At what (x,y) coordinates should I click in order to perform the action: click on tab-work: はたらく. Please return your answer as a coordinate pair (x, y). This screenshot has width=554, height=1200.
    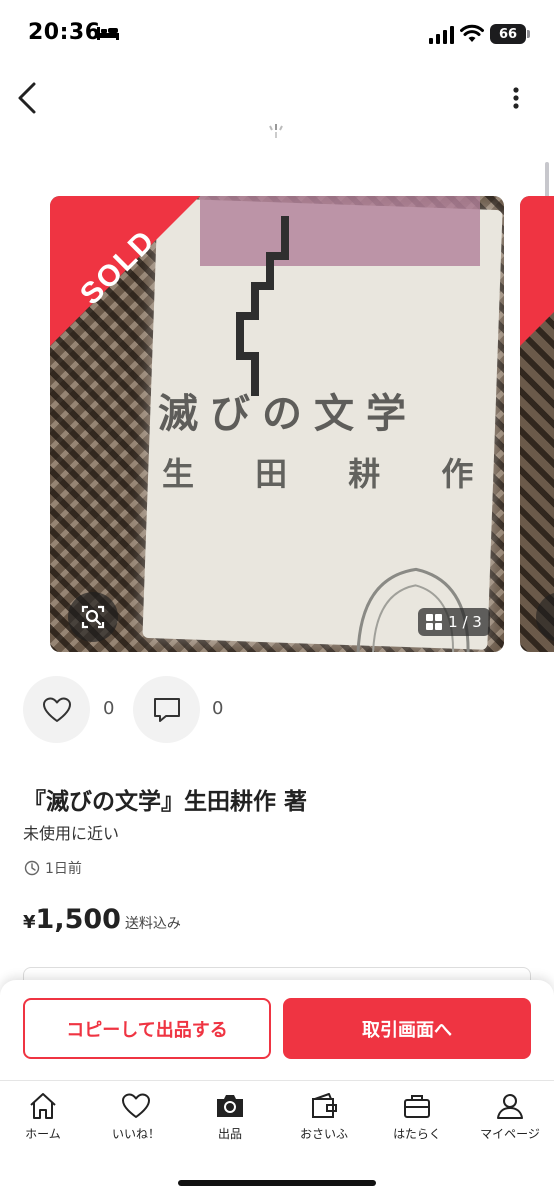
    Looking at the image, I should click on (417, 1121).